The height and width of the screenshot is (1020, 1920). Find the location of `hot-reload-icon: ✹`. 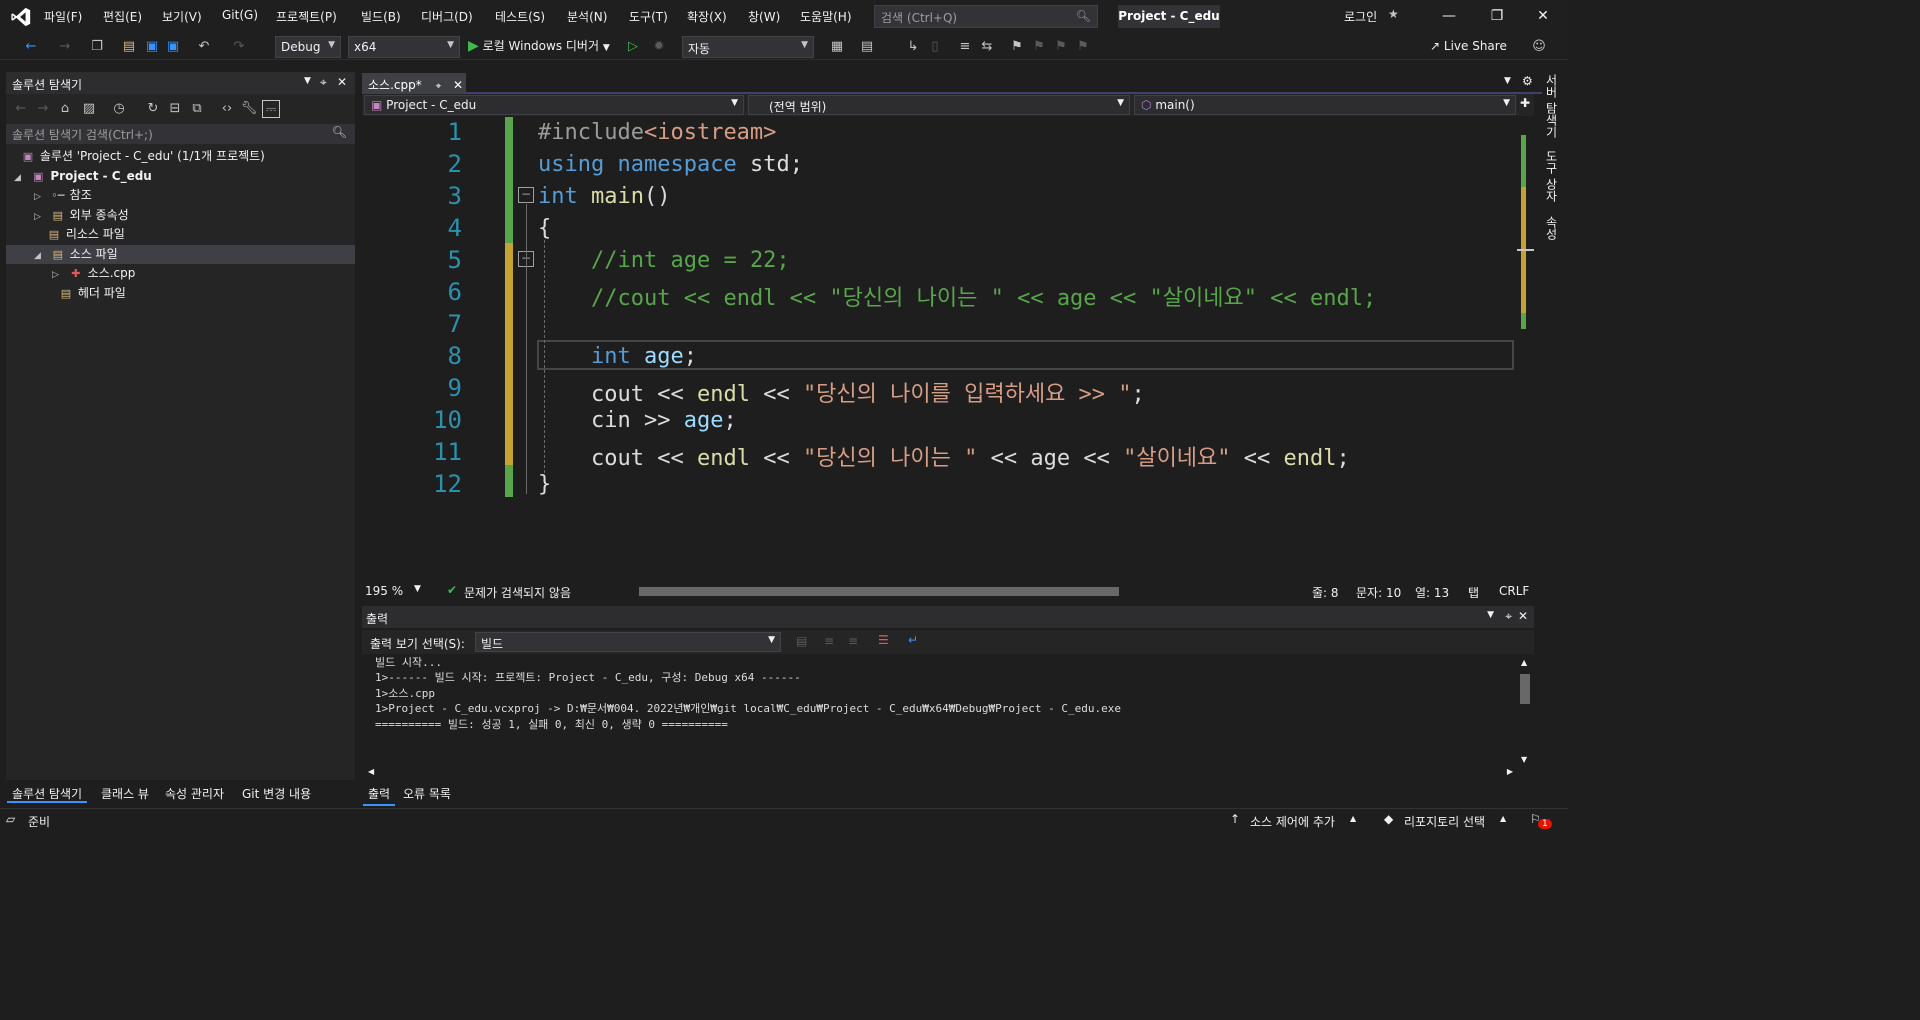

hot-reload-icon: ✹ is located at coordinates (659, 47).